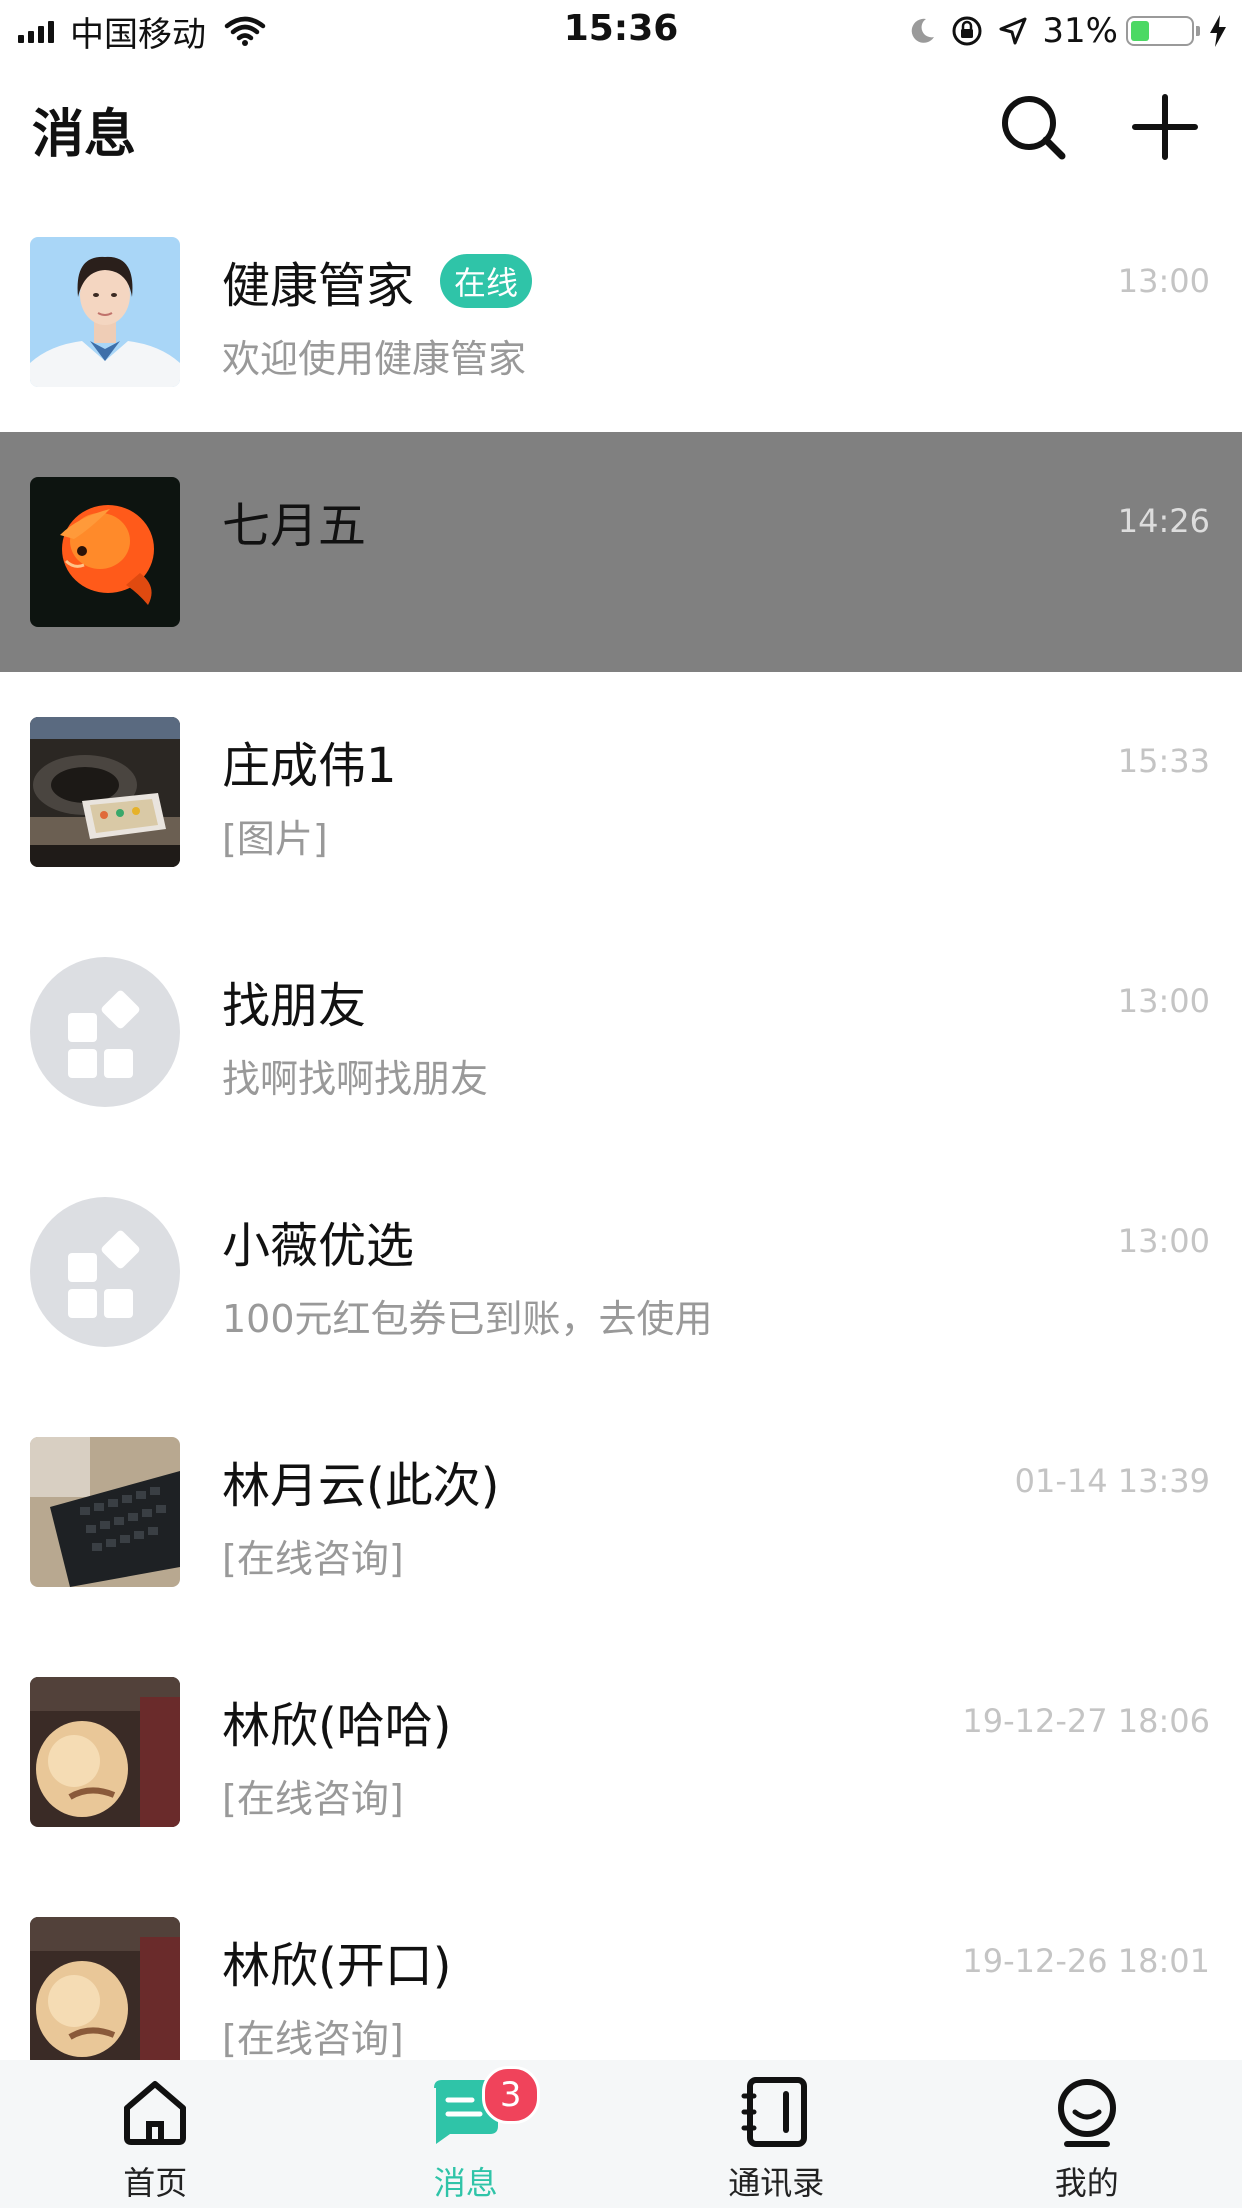 The height and width of the screenshot is (2208, 1242). What do you see at coordinates (1086, 2183) in the screenshot?
I see `tab-label: 我的` at bounding box center [1086, 2183].